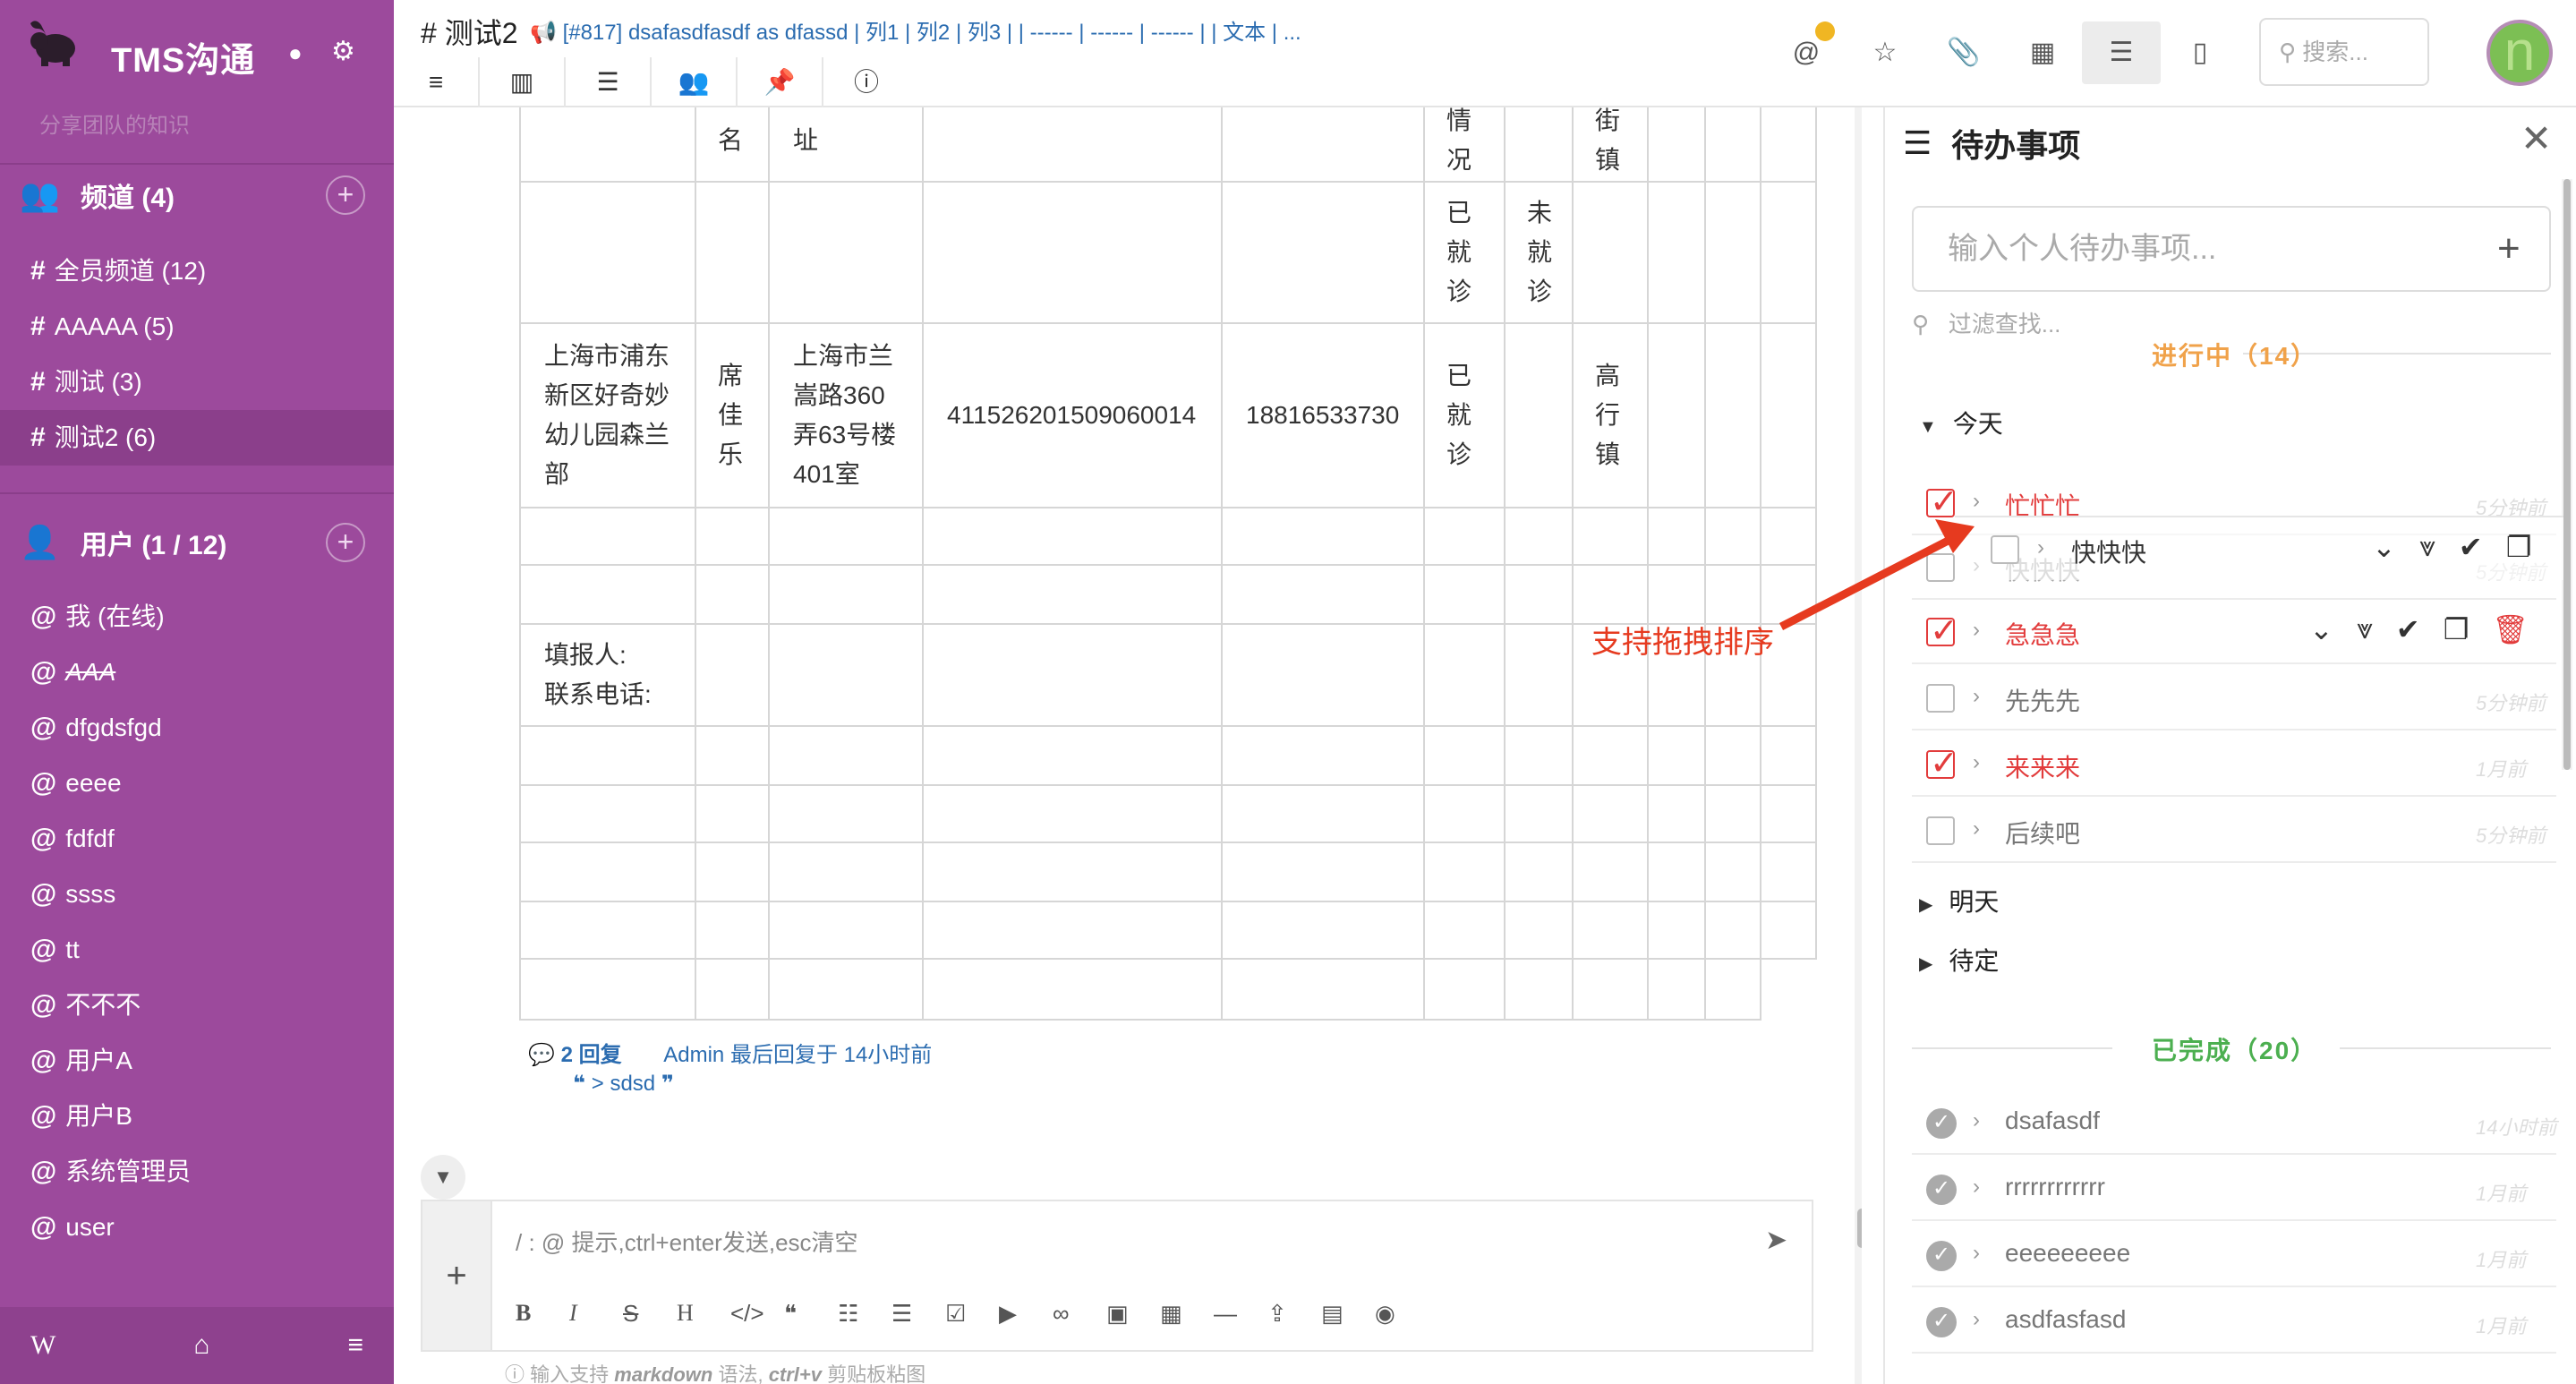  What do you see at coordinates (2519, 53) in the screenshot?
I see `avatar: n` at bounding box center [2519, 53].